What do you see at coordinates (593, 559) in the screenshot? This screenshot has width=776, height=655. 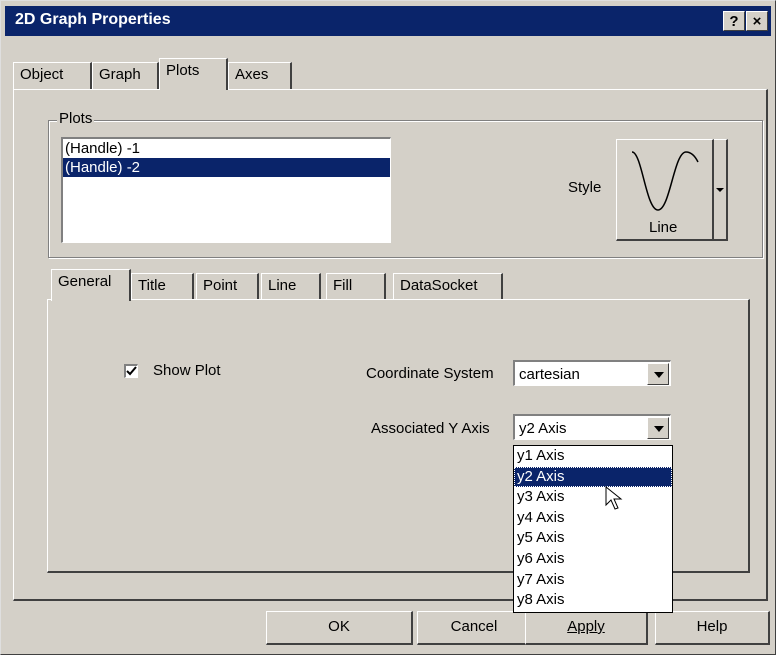 I see `dropdown-option: y6 Axis` at bounding box center [593, 559].